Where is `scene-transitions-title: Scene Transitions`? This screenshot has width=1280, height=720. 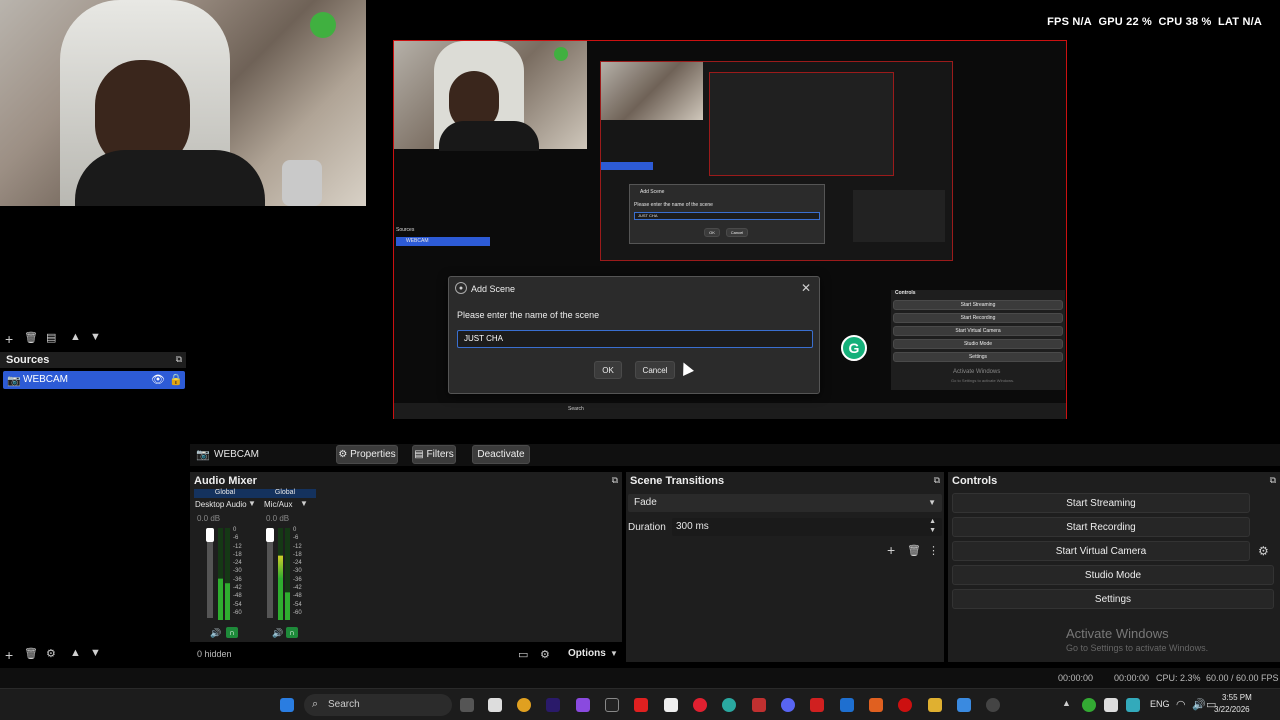 scene-transitions-title: Scene Transitions is located at coordinates (677, 481).